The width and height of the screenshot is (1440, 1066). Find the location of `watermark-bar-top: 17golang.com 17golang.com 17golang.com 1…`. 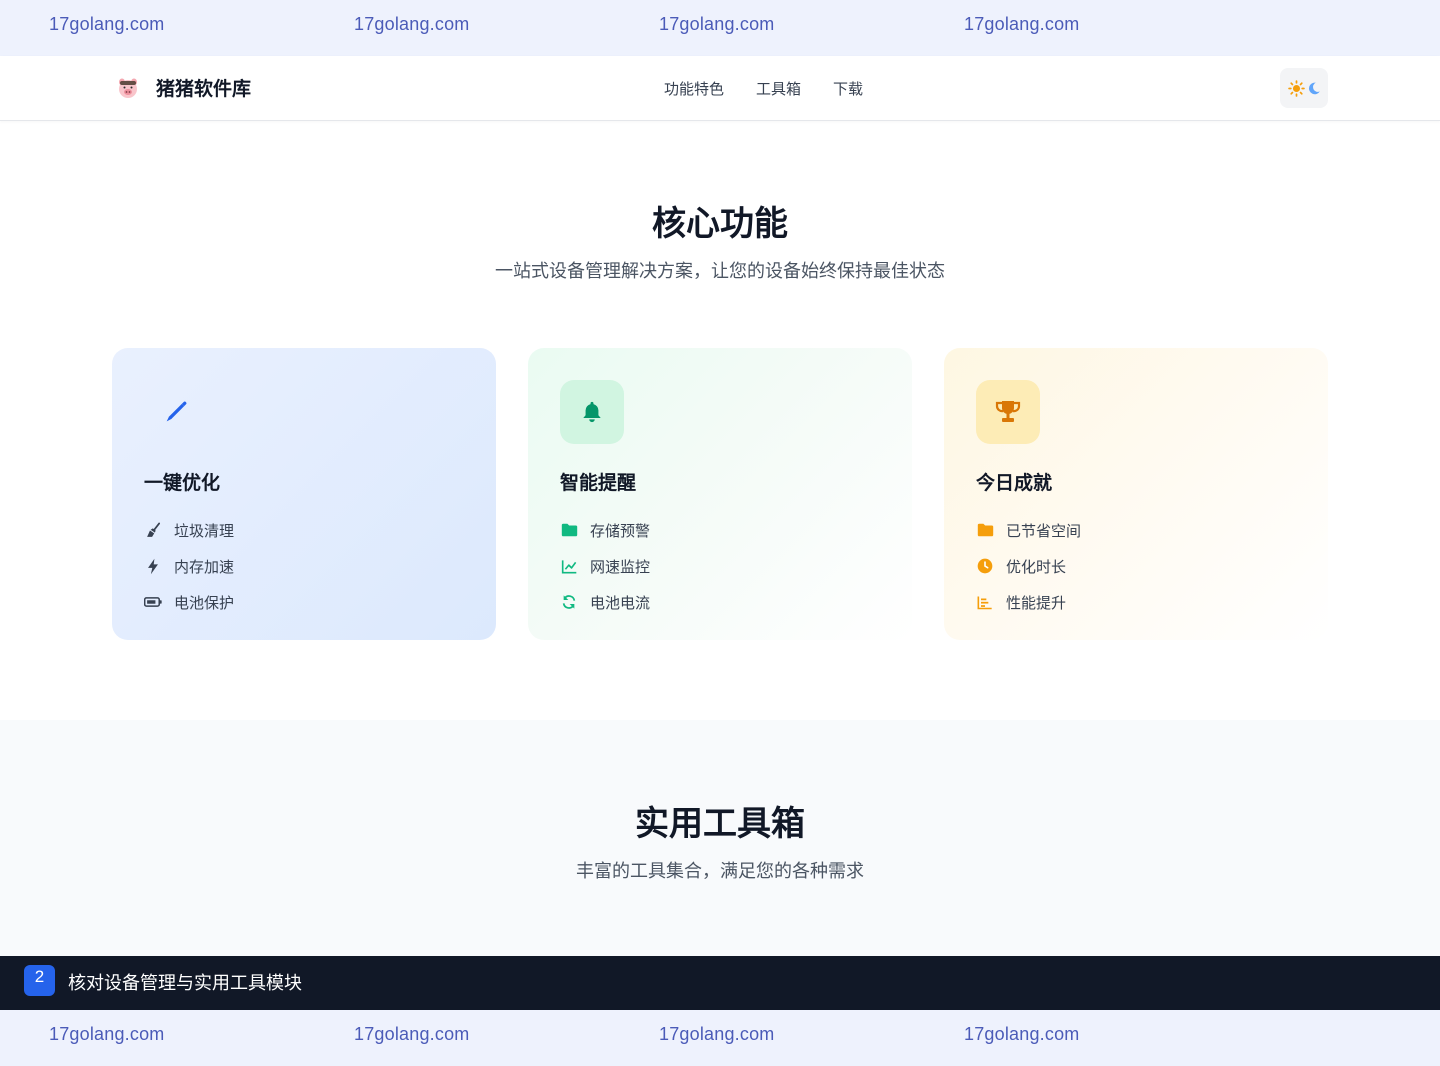

watermark-bar-top: 17golang.com 17golang.com 17golang.com 1… is located at coordinates (720, 28).